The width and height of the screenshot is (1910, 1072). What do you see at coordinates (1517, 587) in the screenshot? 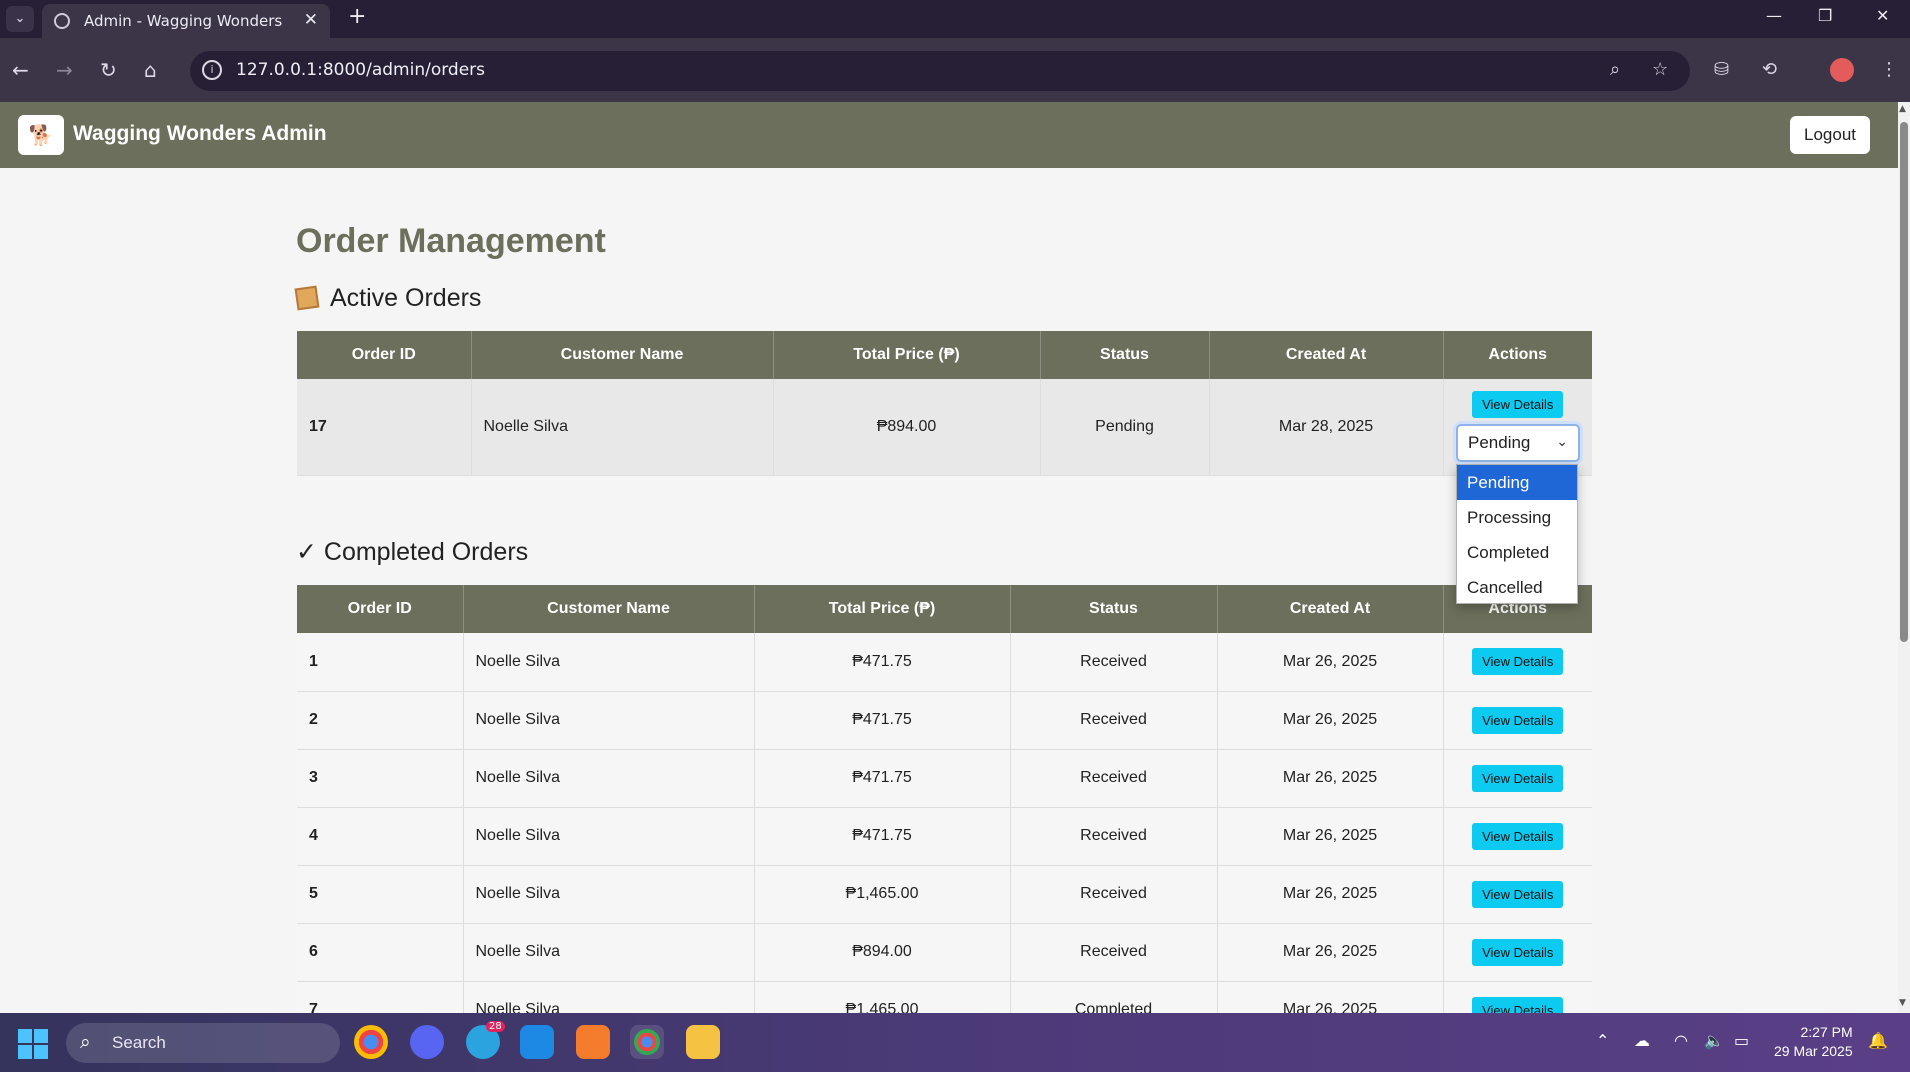
I see `status-option-cancelled: Cancelled` at bounding box center [1517, 587].